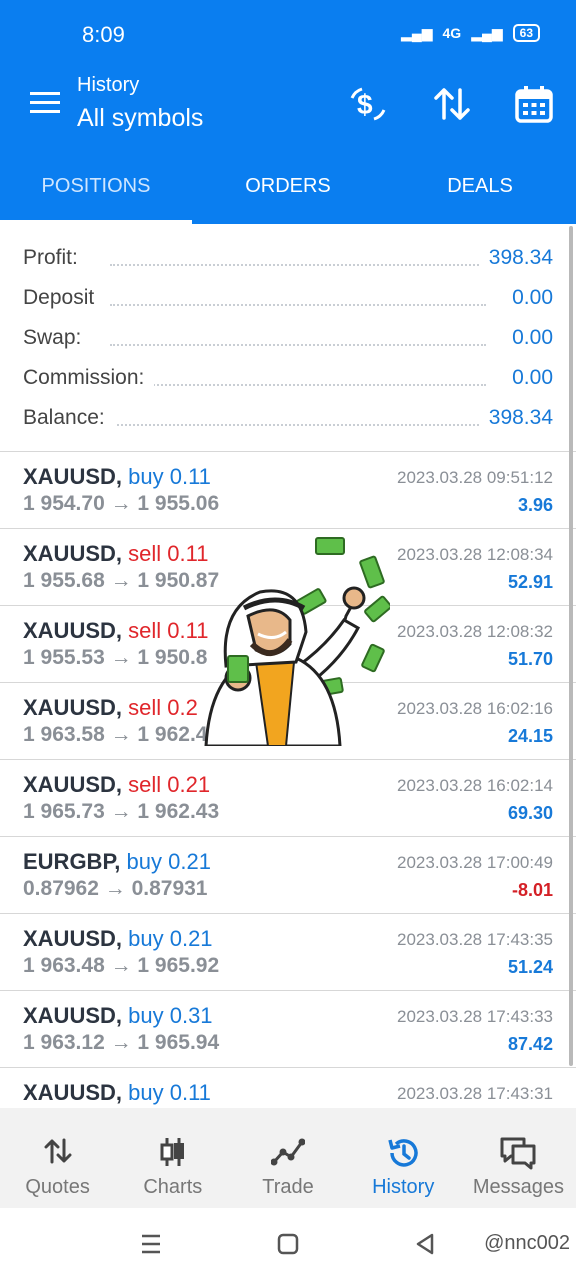 This screenshot has height=1280, width=576. I want to click on menu-icon, so click(45, 104).